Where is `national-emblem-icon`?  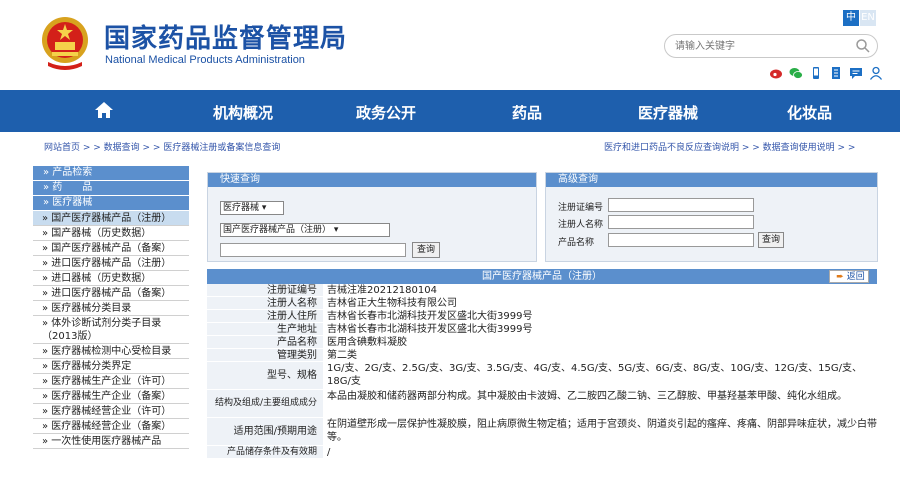 national-emblem-icon is located at coordinates (65, 43).